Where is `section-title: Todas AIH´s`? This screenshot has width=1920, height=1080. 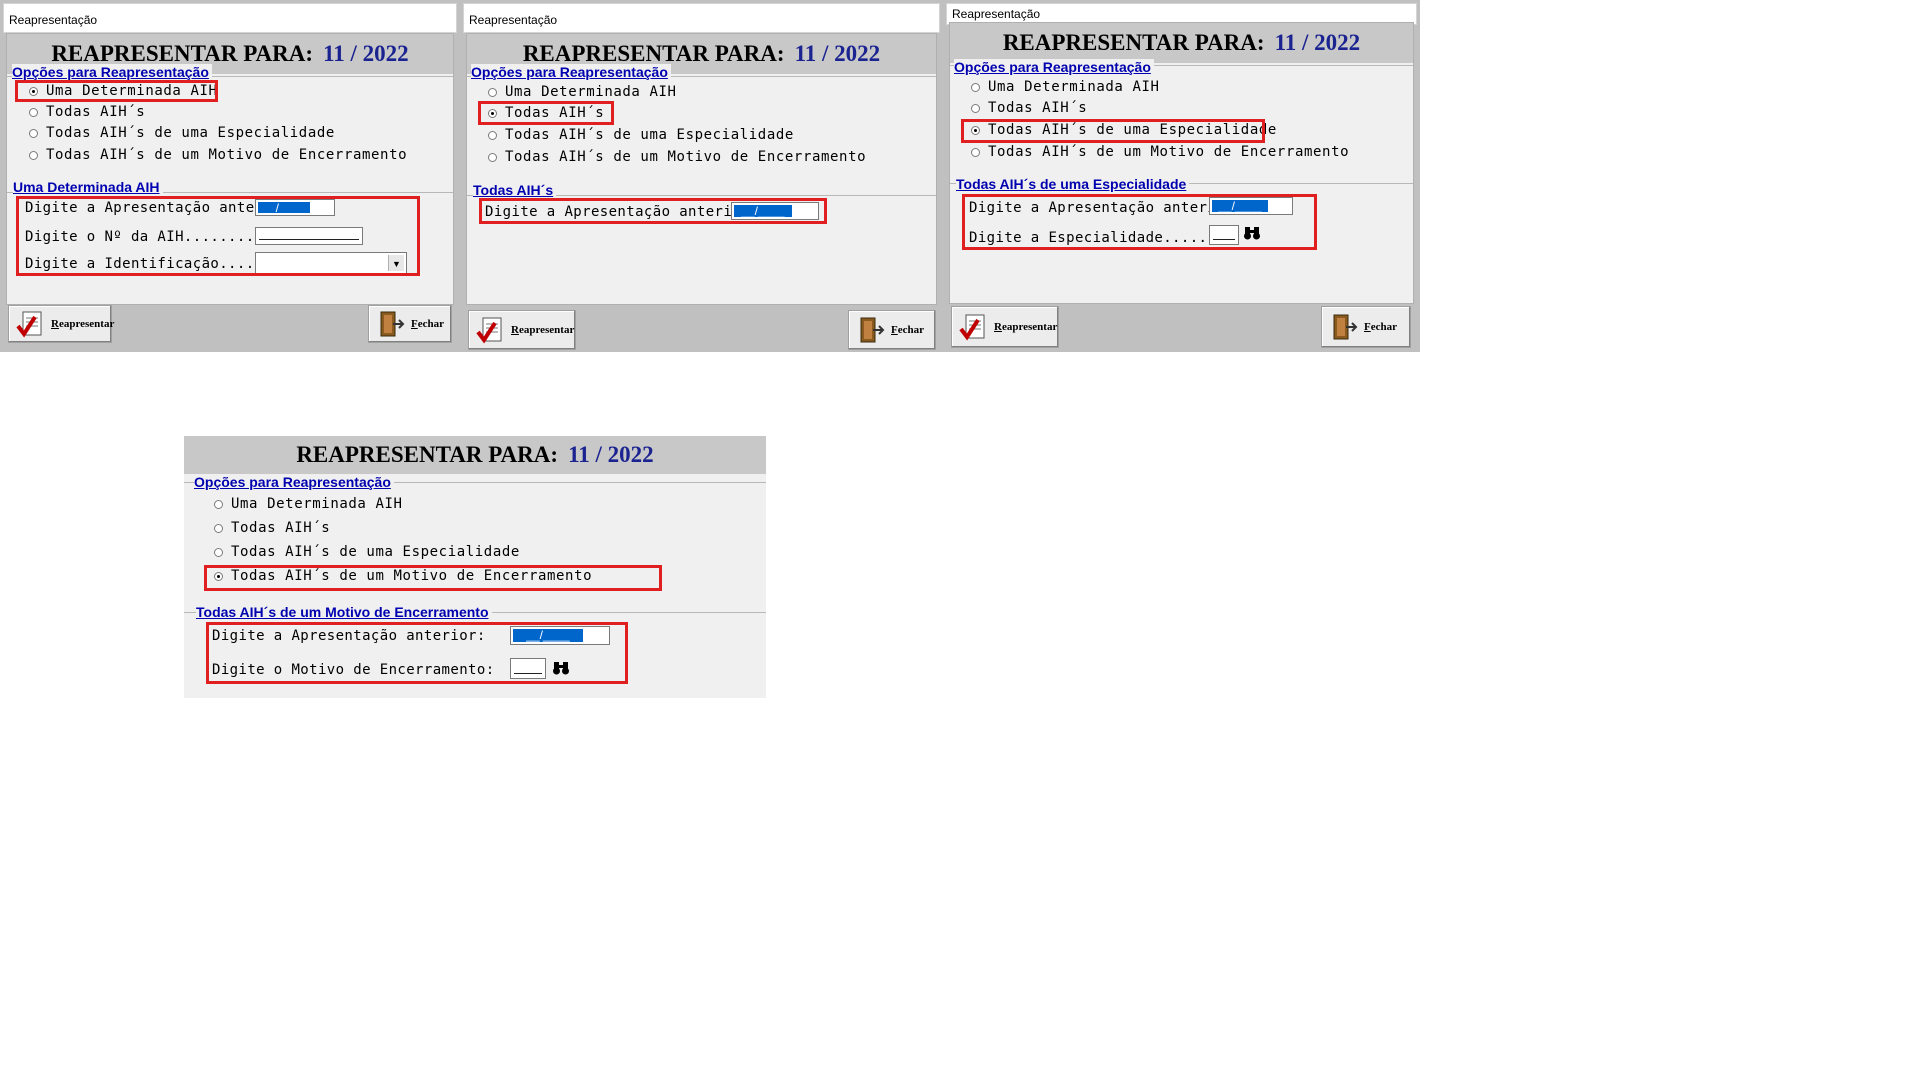 section-title: Todas AIH´s is located at coordinates (515, 190).